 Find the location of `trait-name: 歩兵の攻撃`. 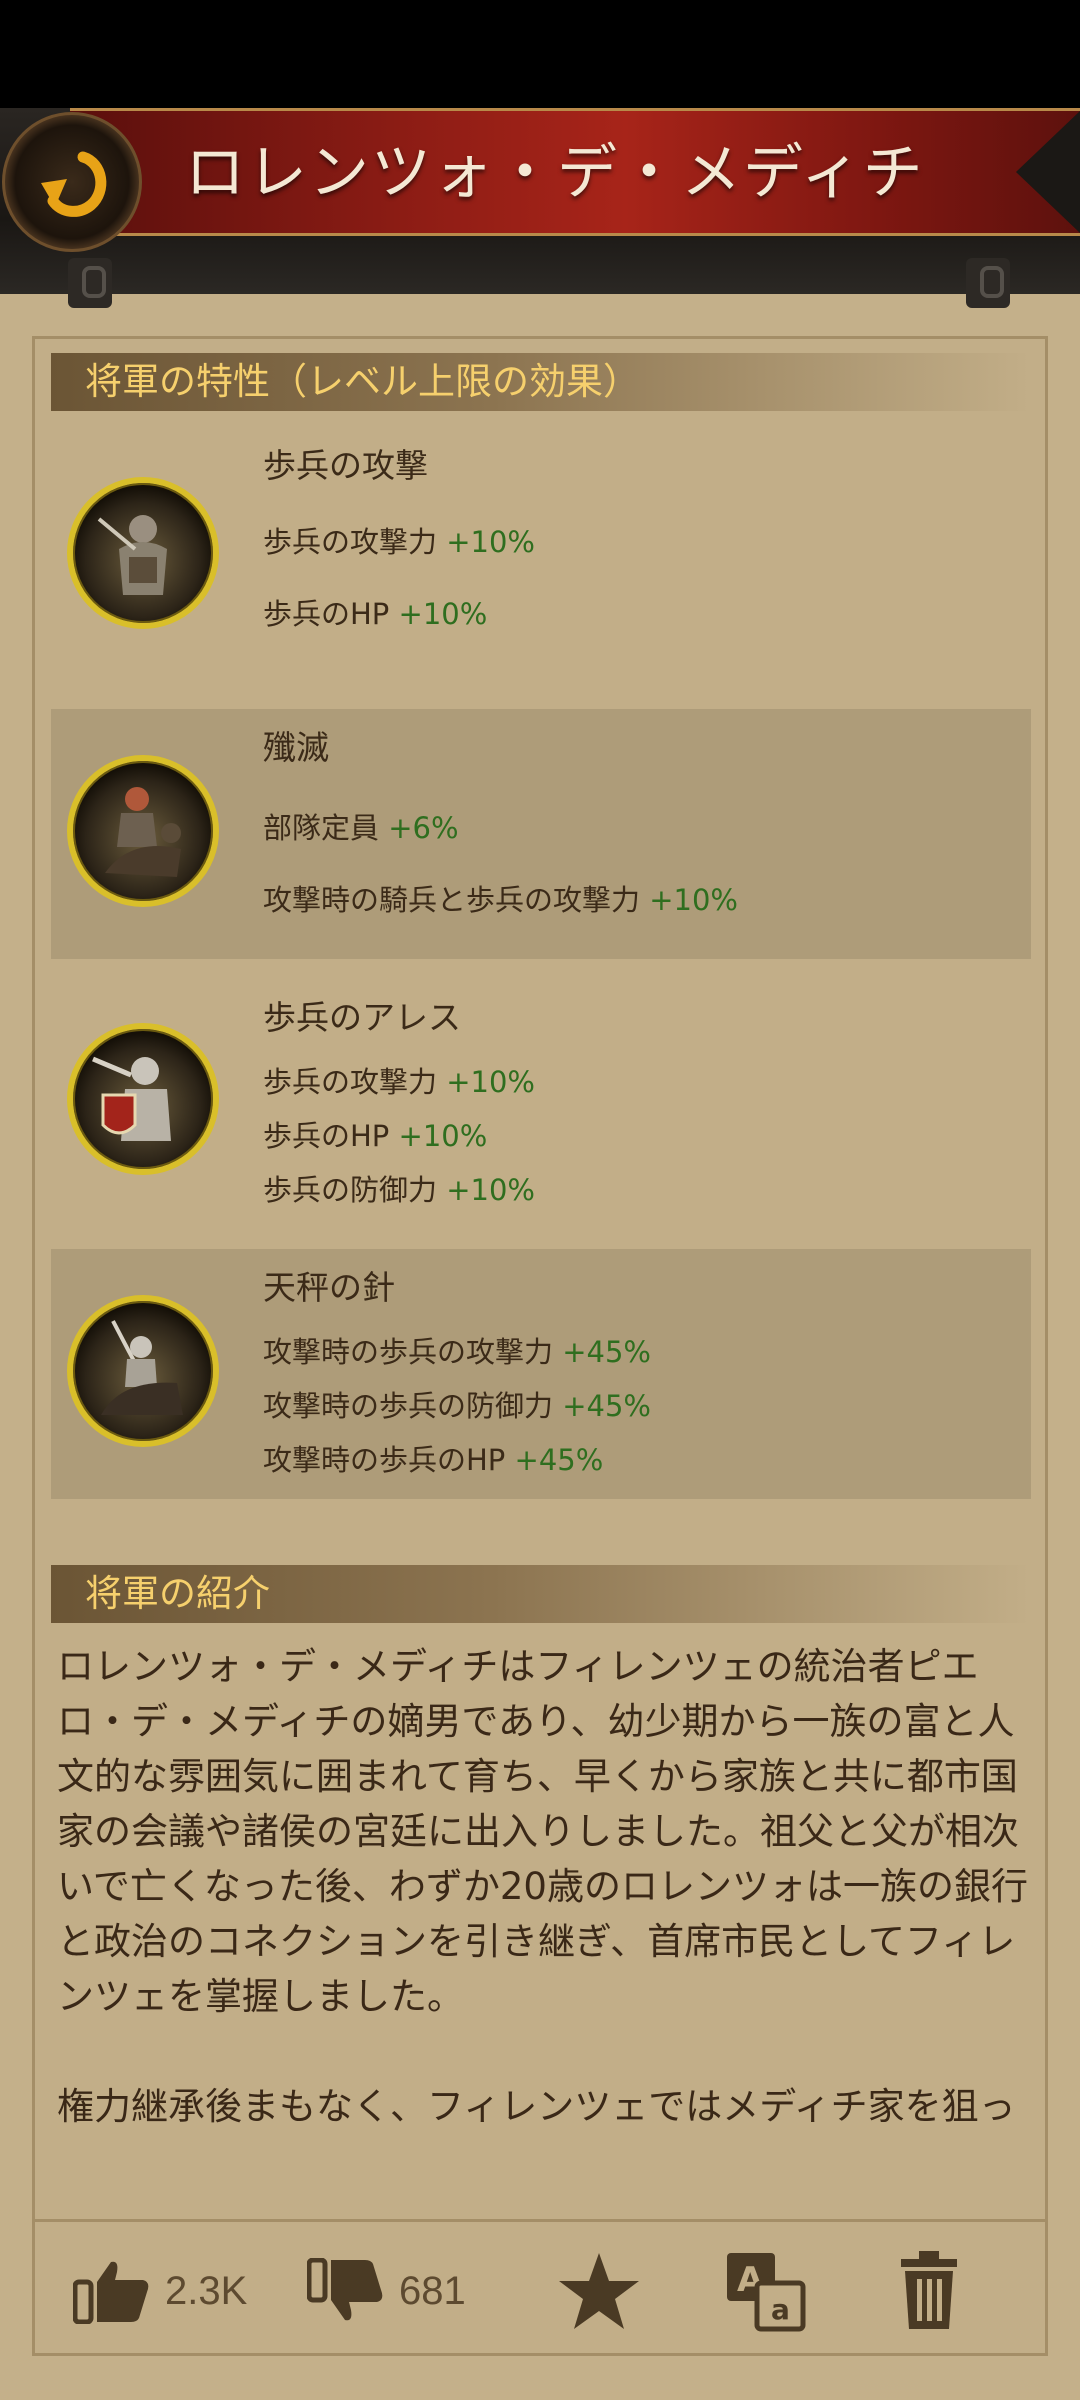

trait-name: 歩兵の攻撃 is located at coordinates (345, 465).